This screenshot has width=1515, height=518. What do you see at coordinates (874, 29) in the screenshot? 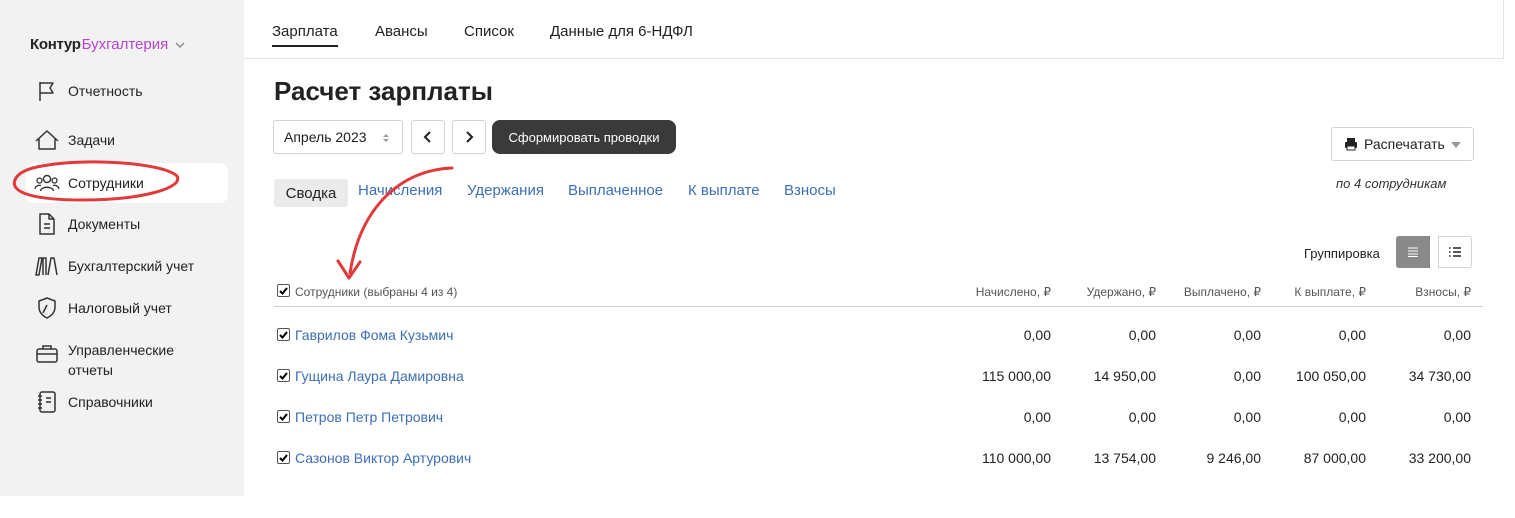
I see `top-tabs: Зарплата Авансы Список Данные для 6-НДФЛ` at bounding box center [874, 29].